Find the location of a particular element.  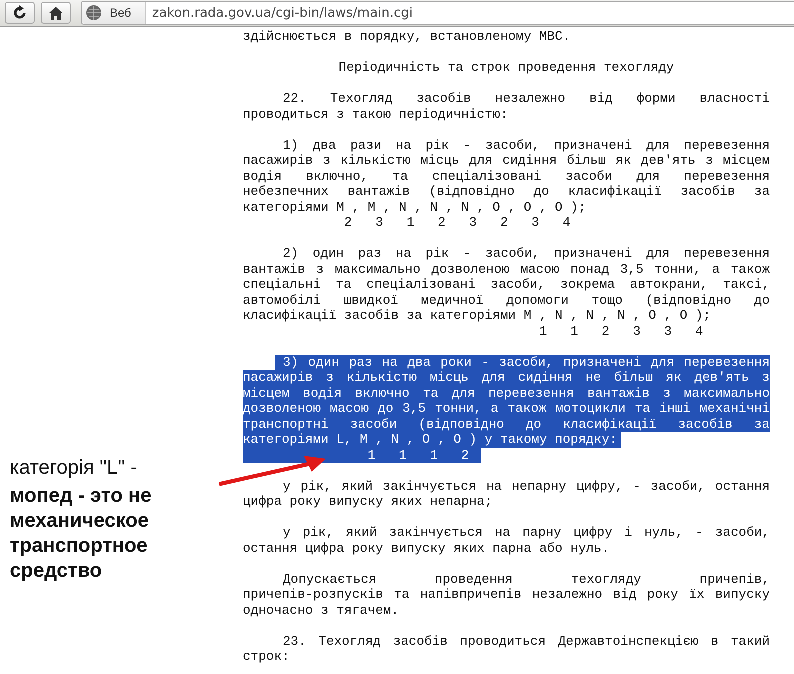

paragraph: Допускається проведення техогляду причепів, причепів-розпусків та напівпричепів незалежно від року їх випуску одночасно з тягачем. is located at coordinates (506, 595).